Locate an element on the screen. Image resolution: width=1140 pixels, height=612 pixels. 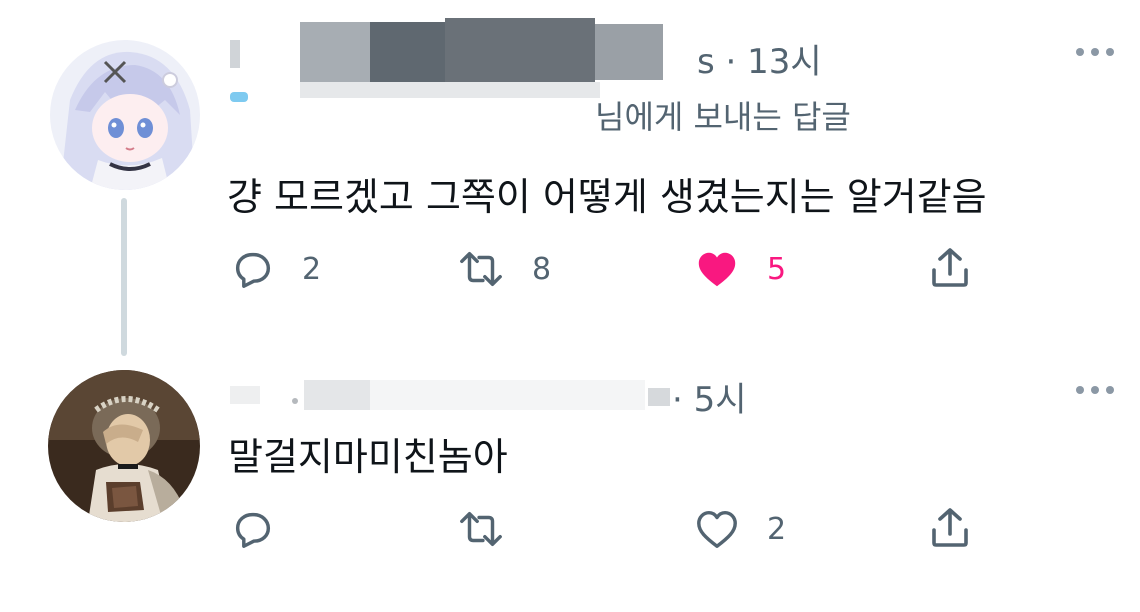
reply-count: 2 is located at coordinates (312, 269).